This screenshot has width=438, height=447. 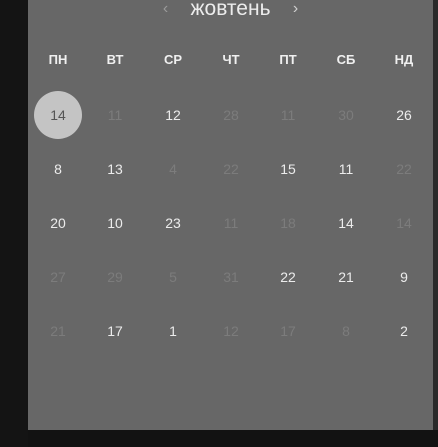 What do you see at coordinates (404, 115) in the screenshot?
I see `day-cell: 26` at bounding box center [404, 115].